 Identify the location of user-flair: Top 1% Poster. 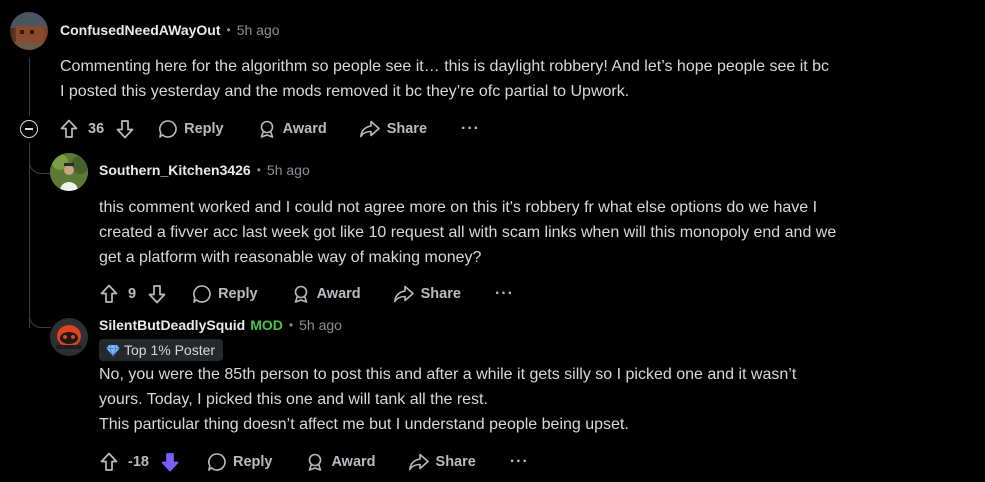
(161, 350).